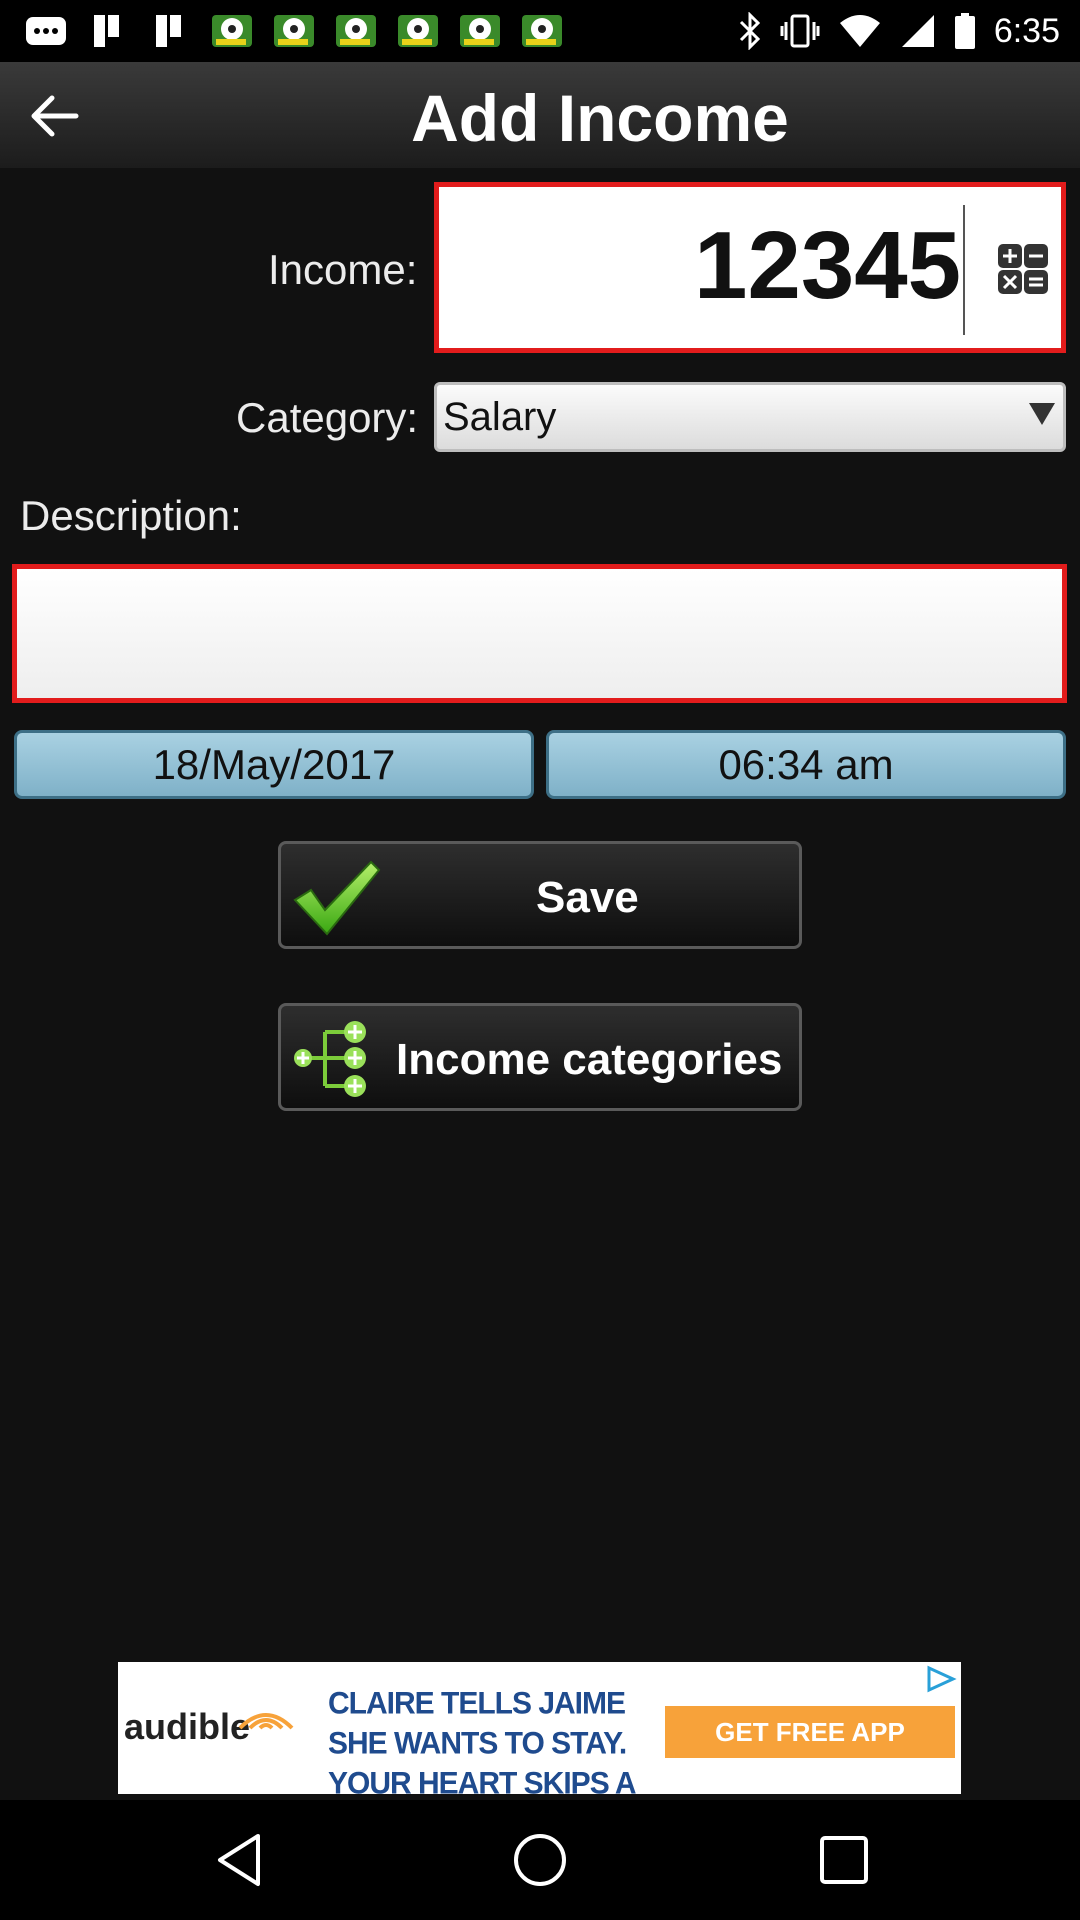 This screenshot has height=1920, width=1080. Describe the element at coordinates (240, 1860) in the screenshot. I see `back-nav-icon` at that location.